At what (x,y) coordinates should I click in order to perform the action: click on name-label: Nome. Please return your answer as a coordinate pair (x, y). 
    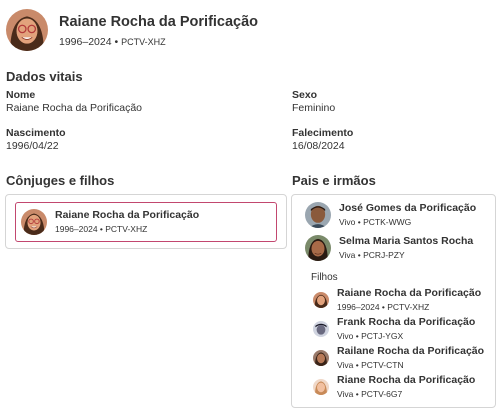
    Looking at the image, I should click on (21, 95).